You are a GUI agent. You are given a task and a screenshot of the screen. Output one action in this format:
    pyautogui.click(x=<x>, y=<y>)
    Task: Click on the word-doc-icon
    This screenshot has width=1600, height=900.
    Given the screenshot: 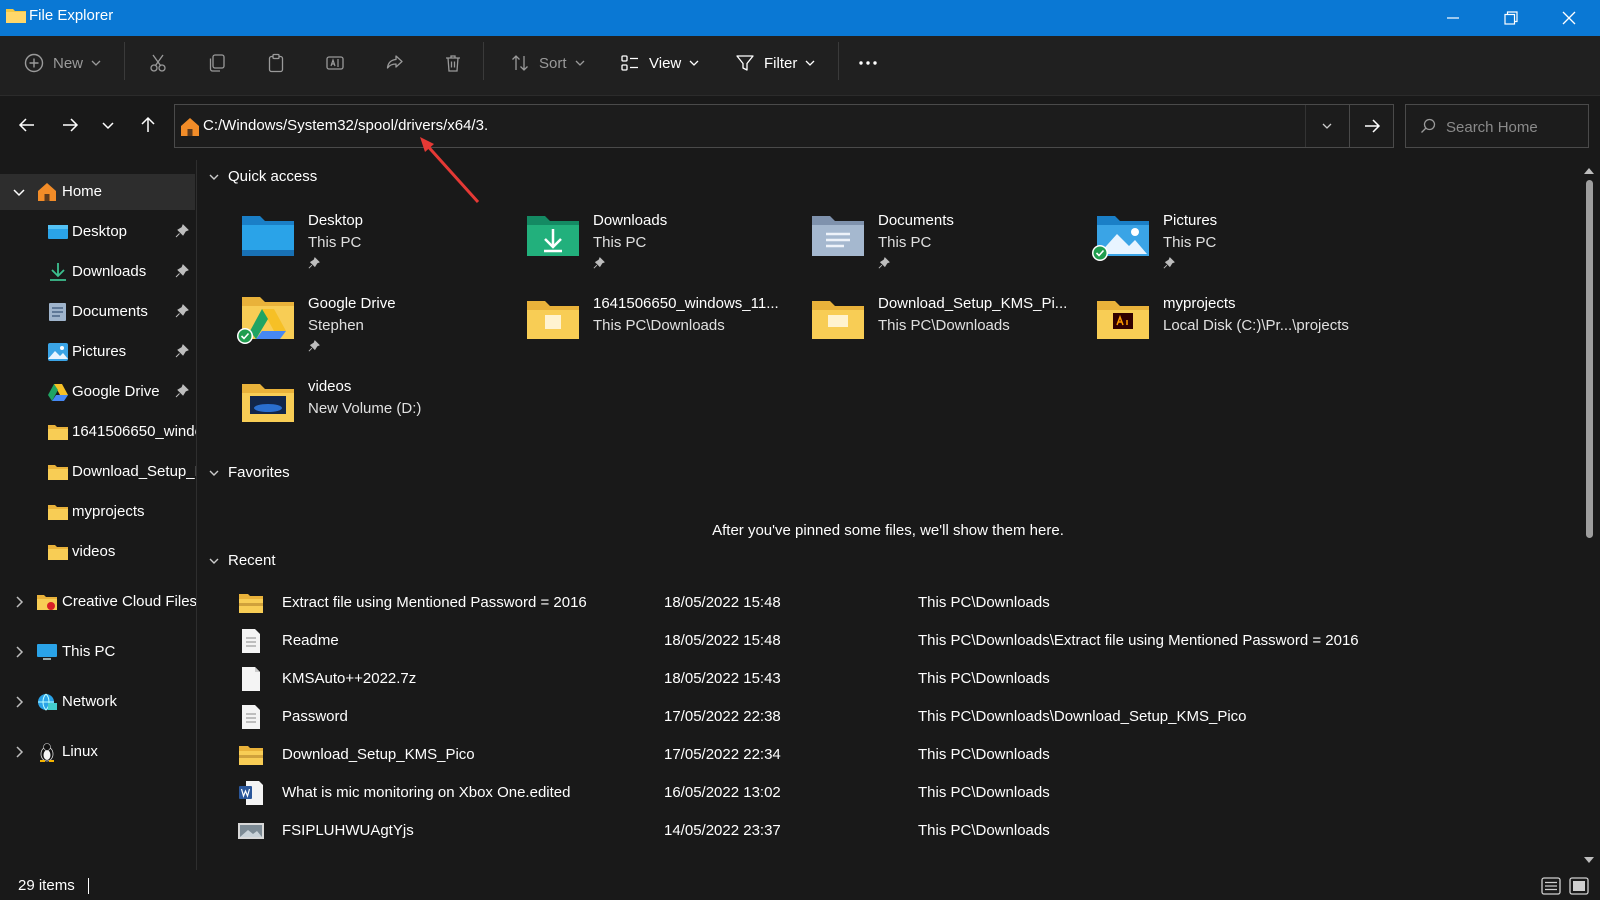 What is the action you would take?
    pyautogui.click(x=251, y=793)
    